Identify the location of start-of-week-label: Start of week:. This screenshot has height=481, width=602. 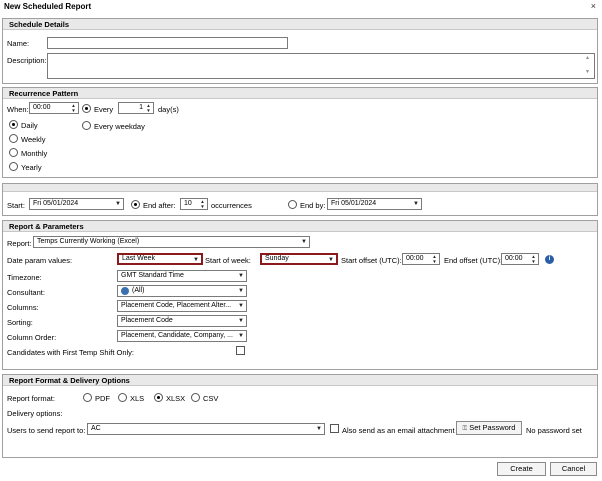
(228, 260).